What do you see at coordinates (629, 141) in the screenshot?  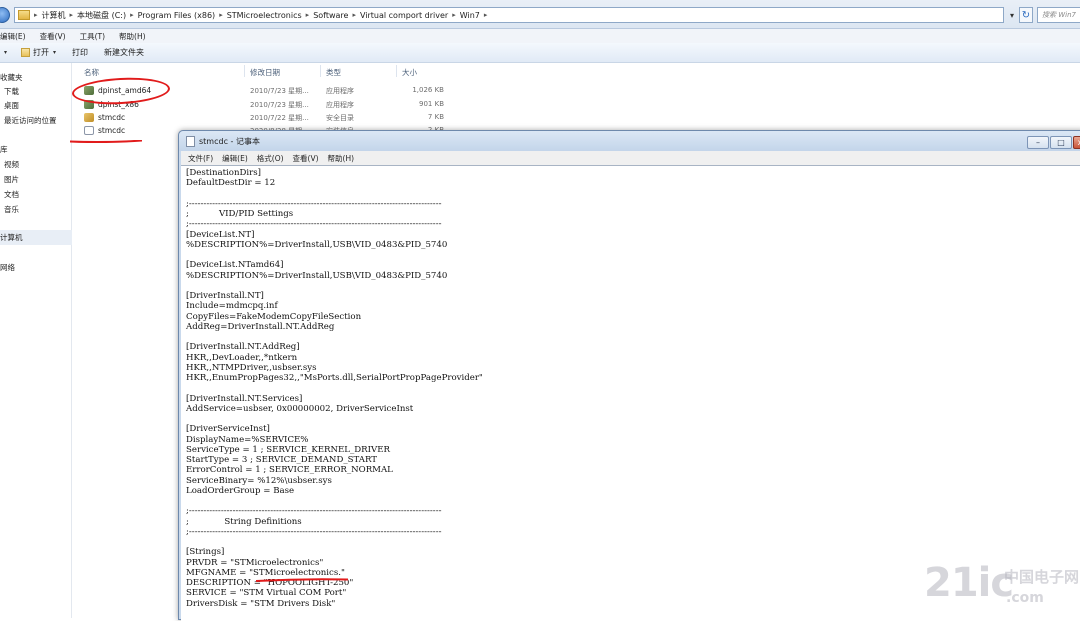 I see `notepad-title-bar: stmcdc - 记事本 – □ x` at bounding box center [629, 141].